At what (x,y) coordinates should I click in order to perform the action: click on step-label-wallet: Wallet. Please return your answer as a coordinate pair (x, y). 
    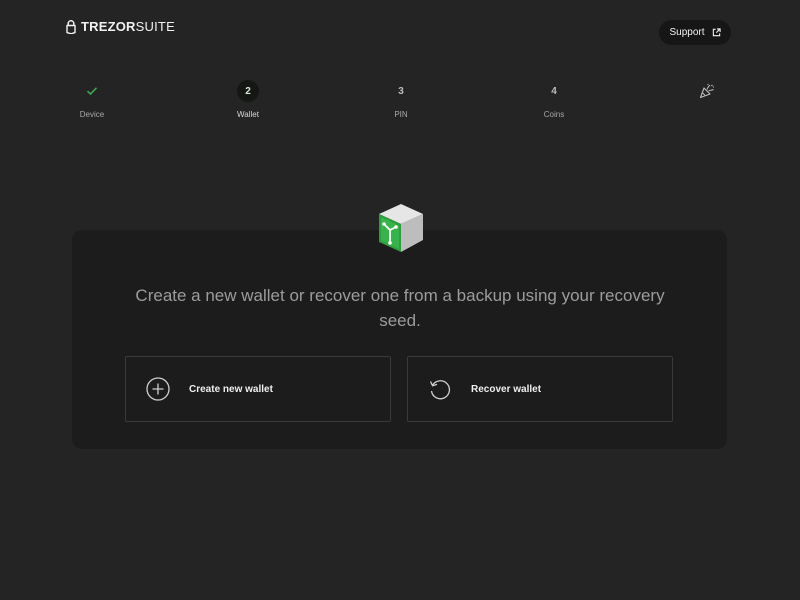
    Looking at the image, I should click on (248, 114).